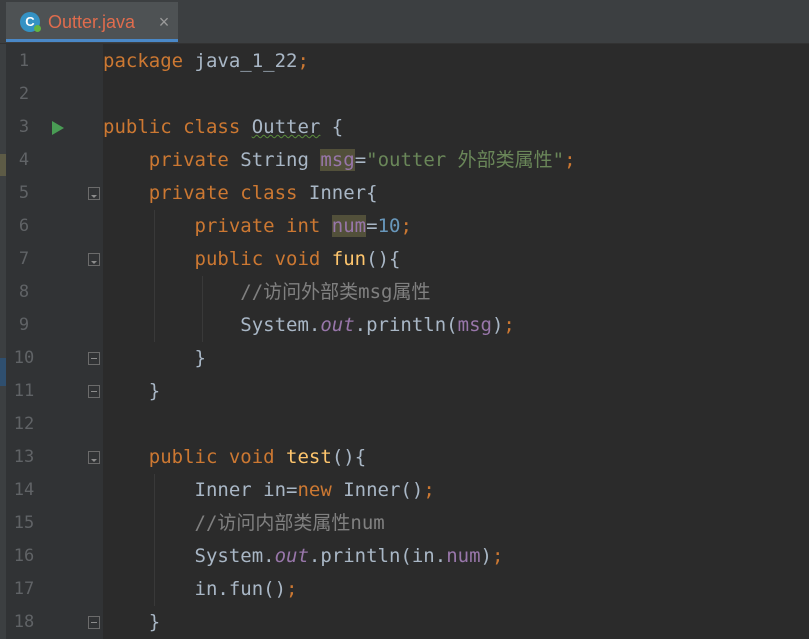 The image size is (809, 639). Describe the element at coordinates (404, 61) in the screenshot. I see `code-line: 1 package java_1_22;` at that location.